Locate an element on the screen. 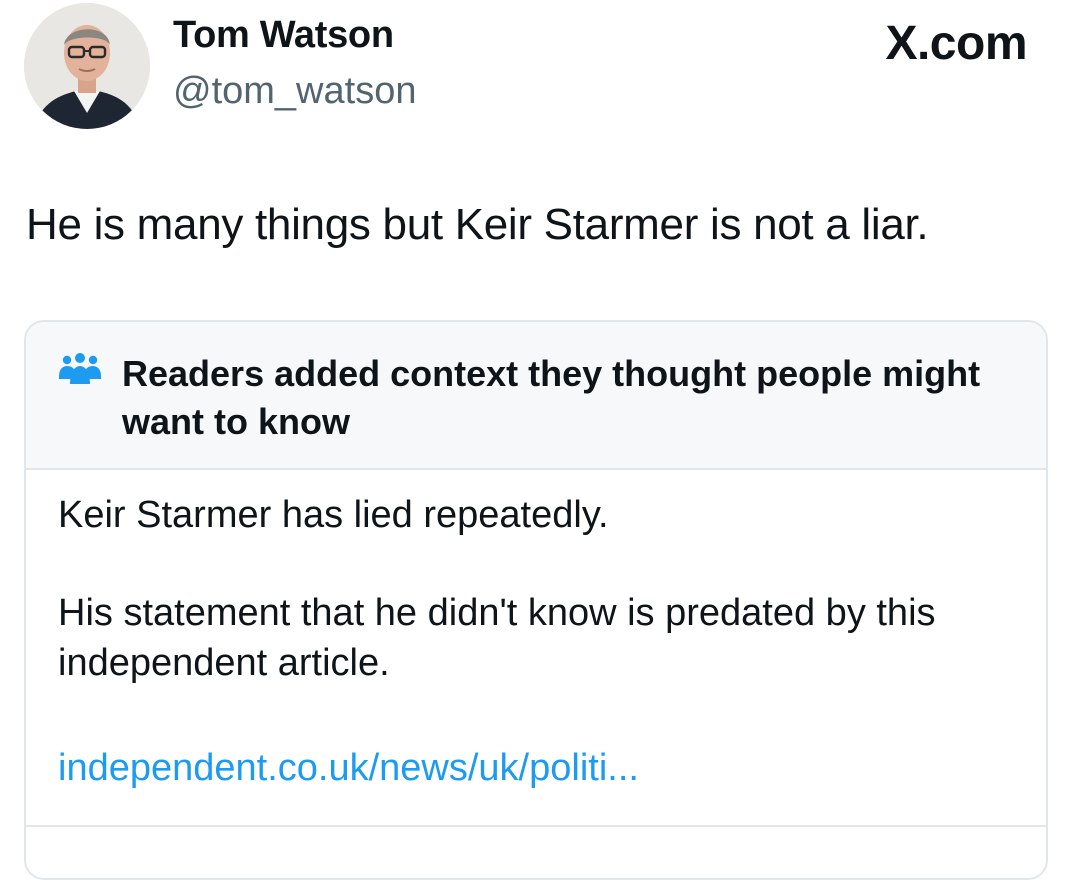 Image resolution: width=1073 pixels, height=880 pixels. author-handle: @tom_watson is located at coordinates (294, 91).